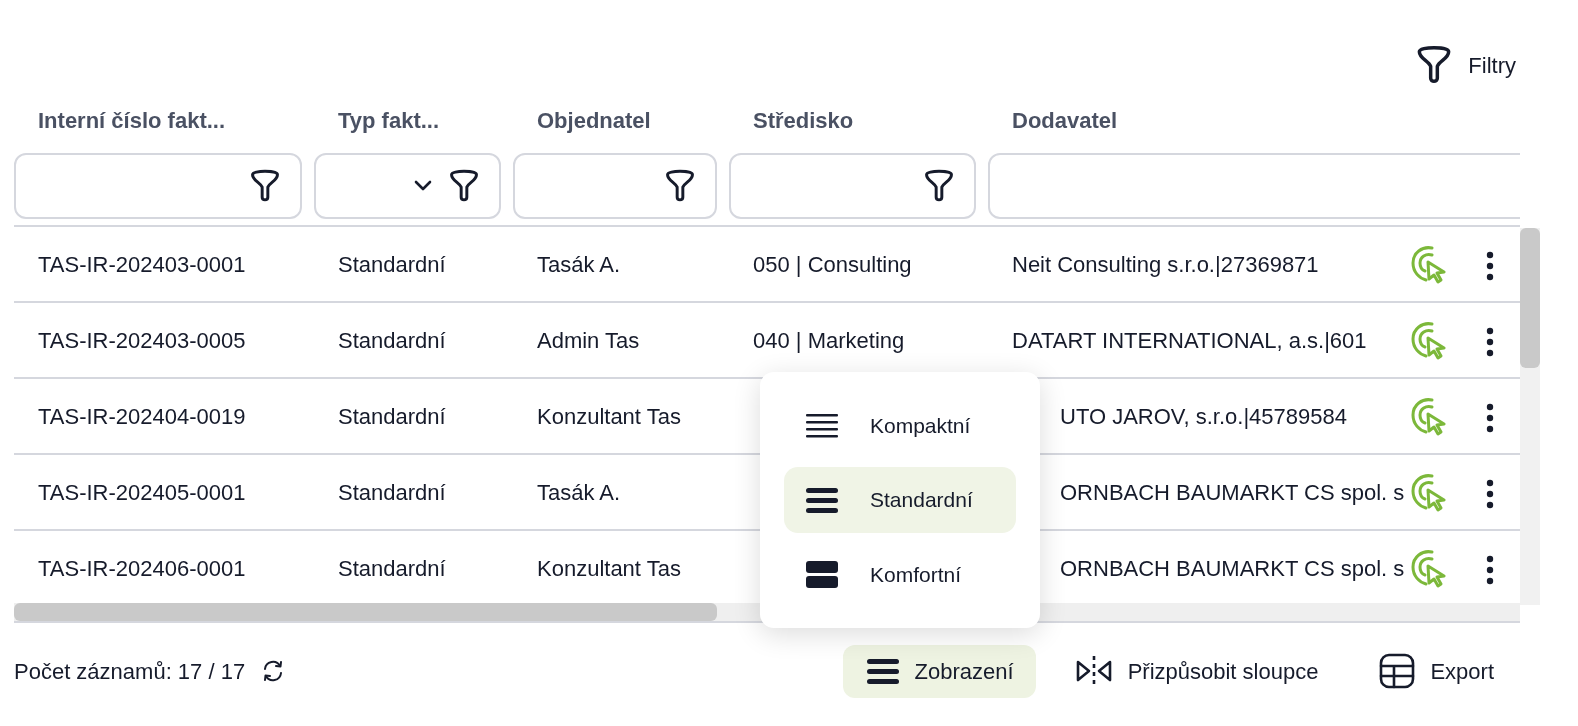 The width and height of the screenshot is (1578, 726). Describe the element at coordinates (1194, 122) in the screenshot. I see `column-header: Dodavatel` at that location.